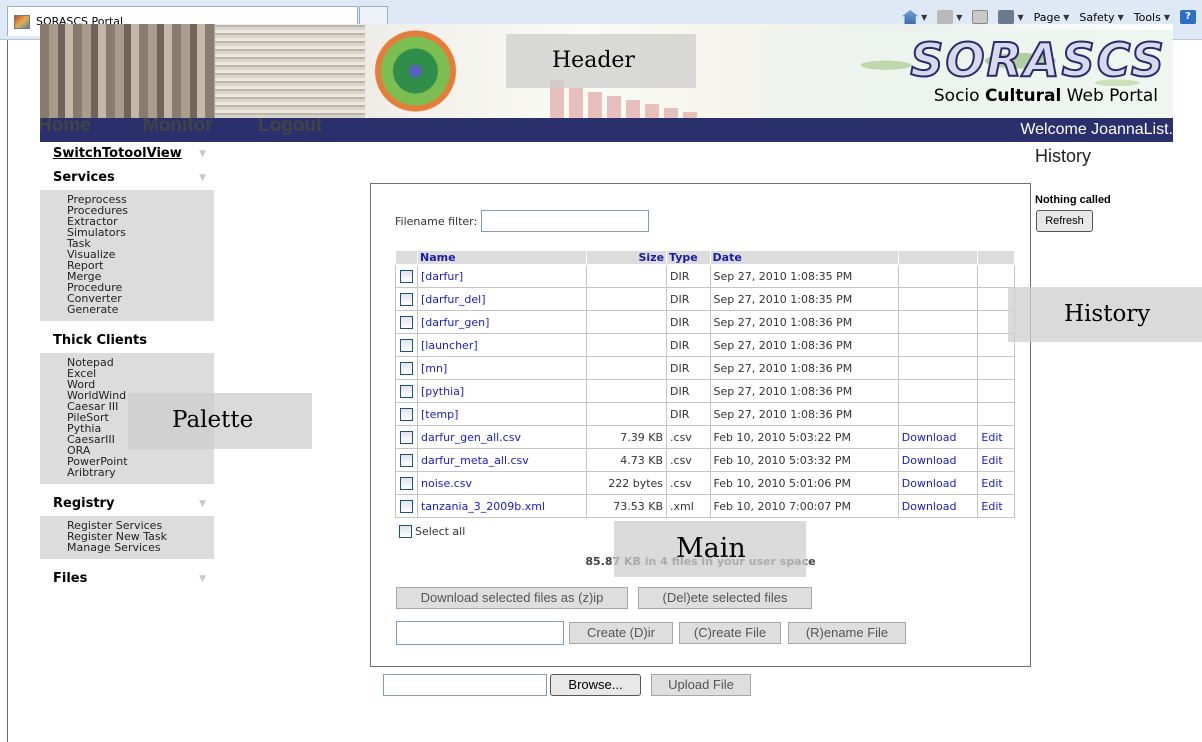 The image size is (1202, 742). What do you see at coordinates (436, 221) in the screenshot?
I see `filter-label: Filename filter:` at bounding box center [436, 221].